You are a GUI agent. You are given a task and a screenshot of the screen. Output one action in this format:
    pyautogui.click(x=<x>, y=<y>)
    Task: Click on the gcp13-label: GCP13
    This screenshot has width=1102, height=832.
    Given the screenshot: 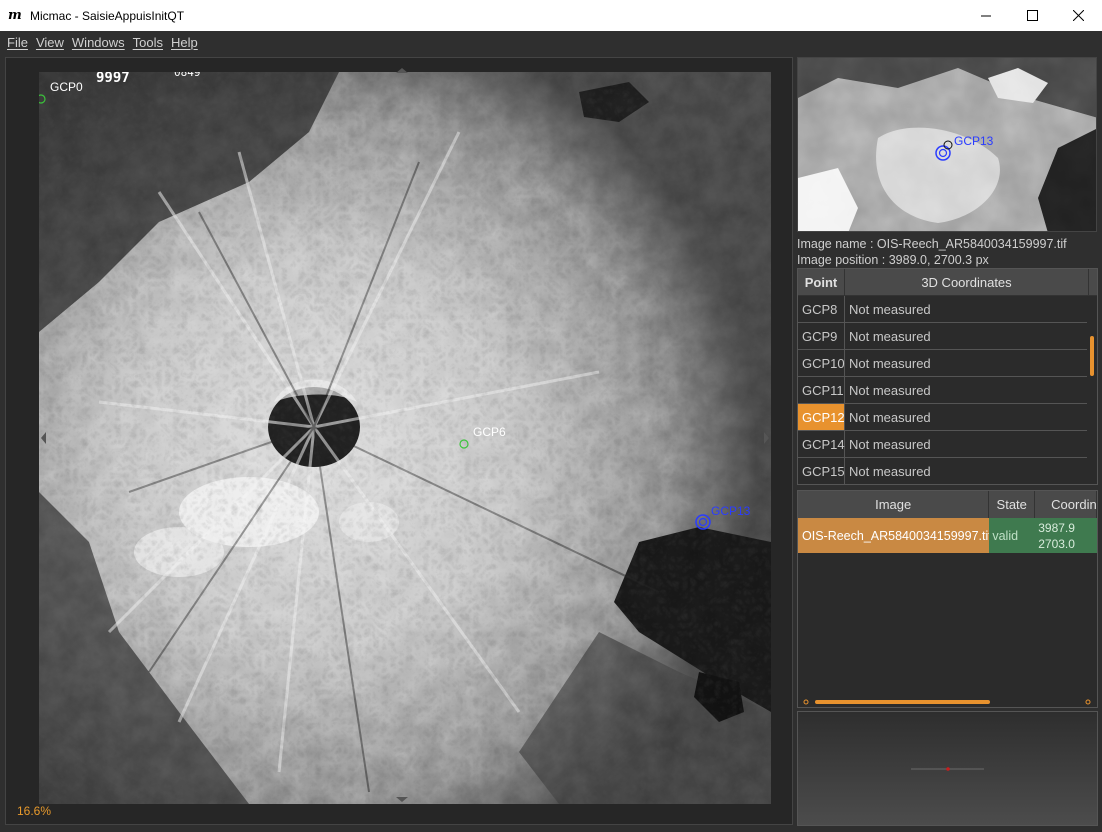 What is the action you would take?
    pyautogui.click(x=731, y=511)
    